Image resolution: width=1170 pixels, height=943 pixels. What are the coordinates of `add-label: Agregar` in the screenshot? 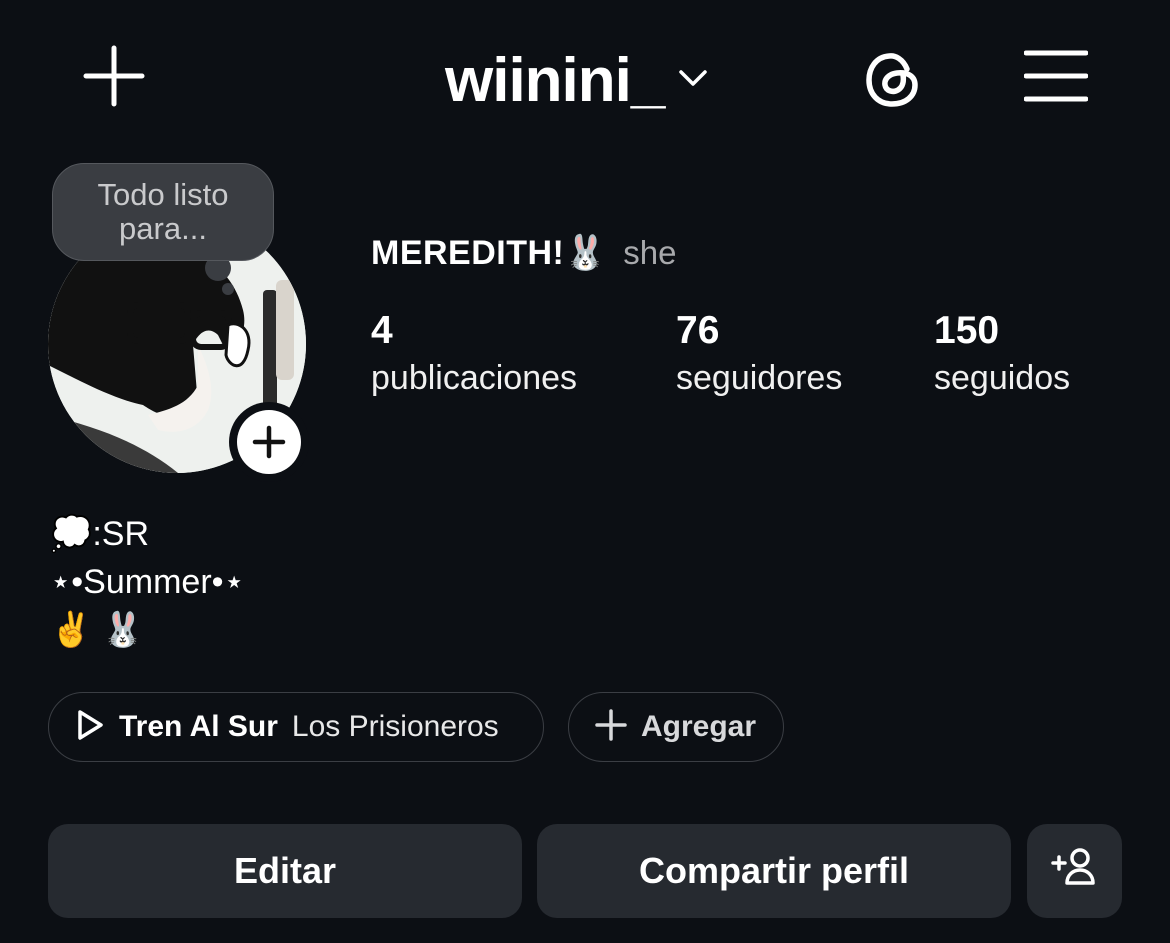 It's located at (699, 726).